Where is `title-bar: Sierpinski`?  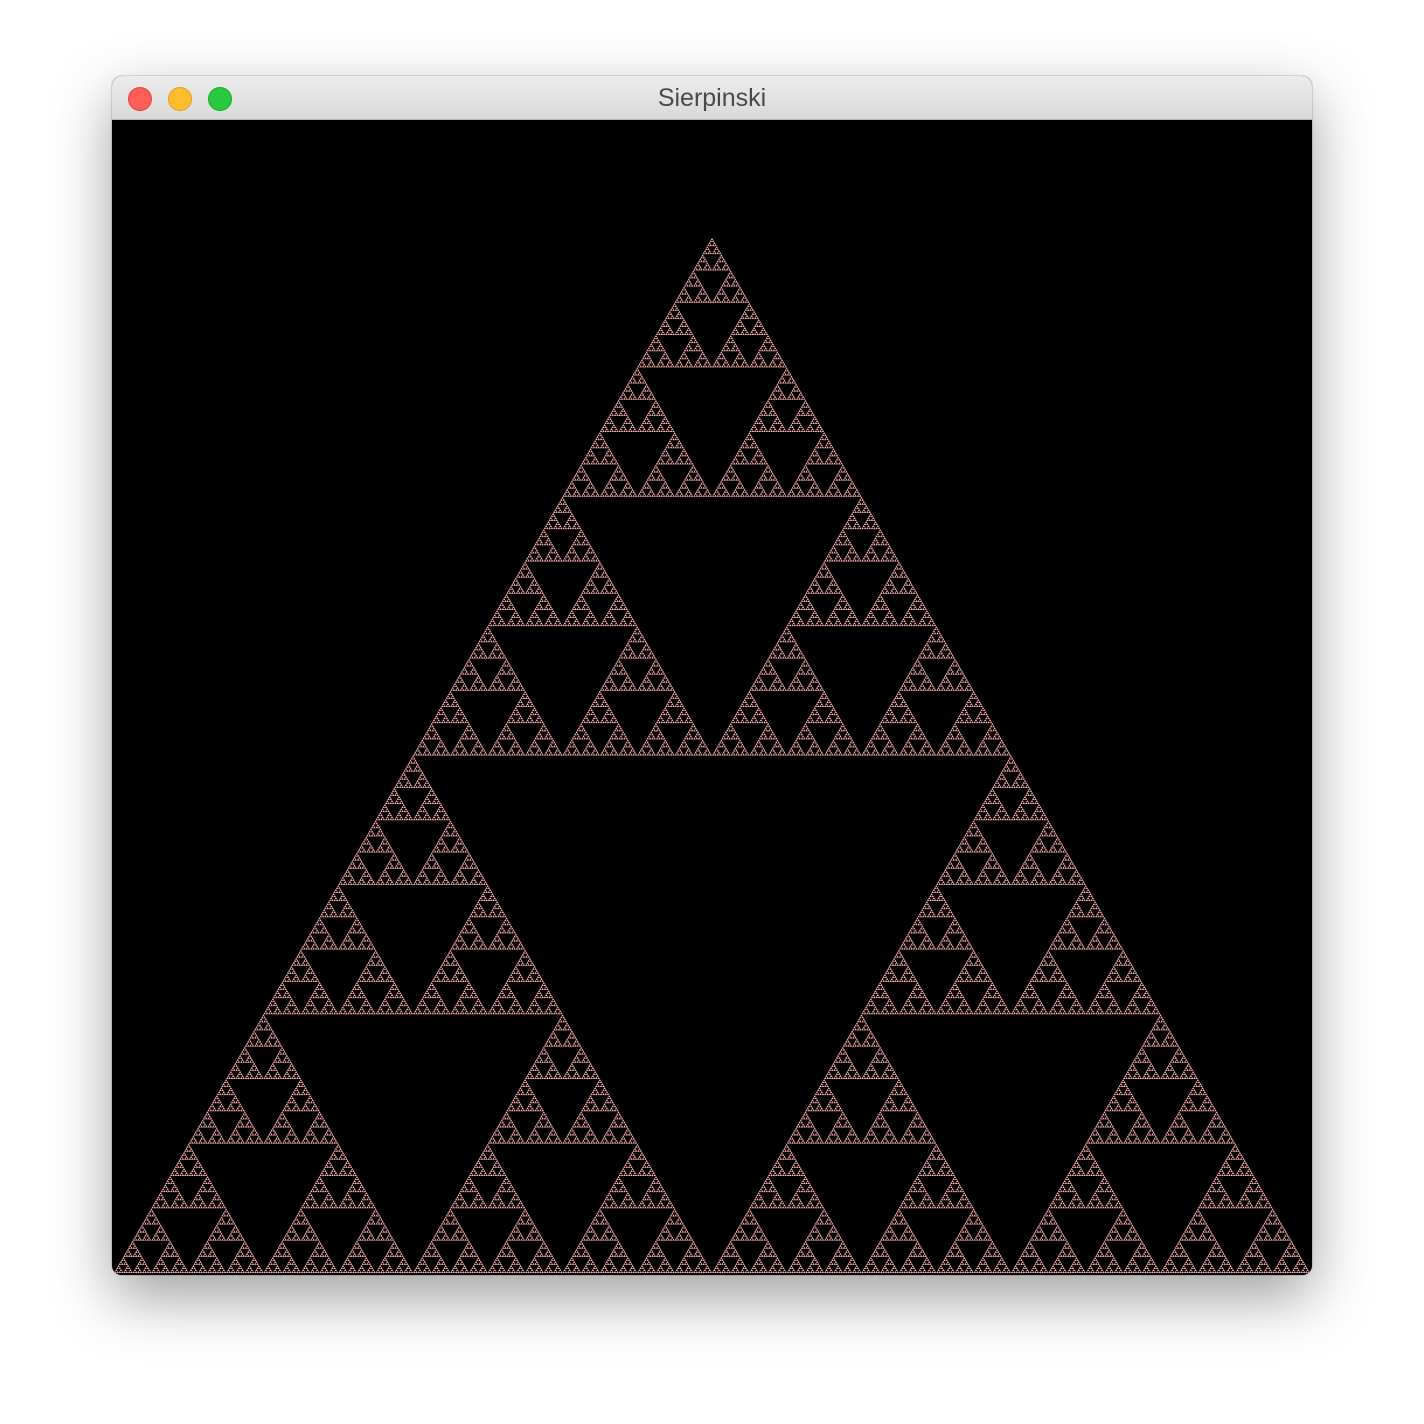 title-bar: Sierpinski is located at coordinates (712, 98).